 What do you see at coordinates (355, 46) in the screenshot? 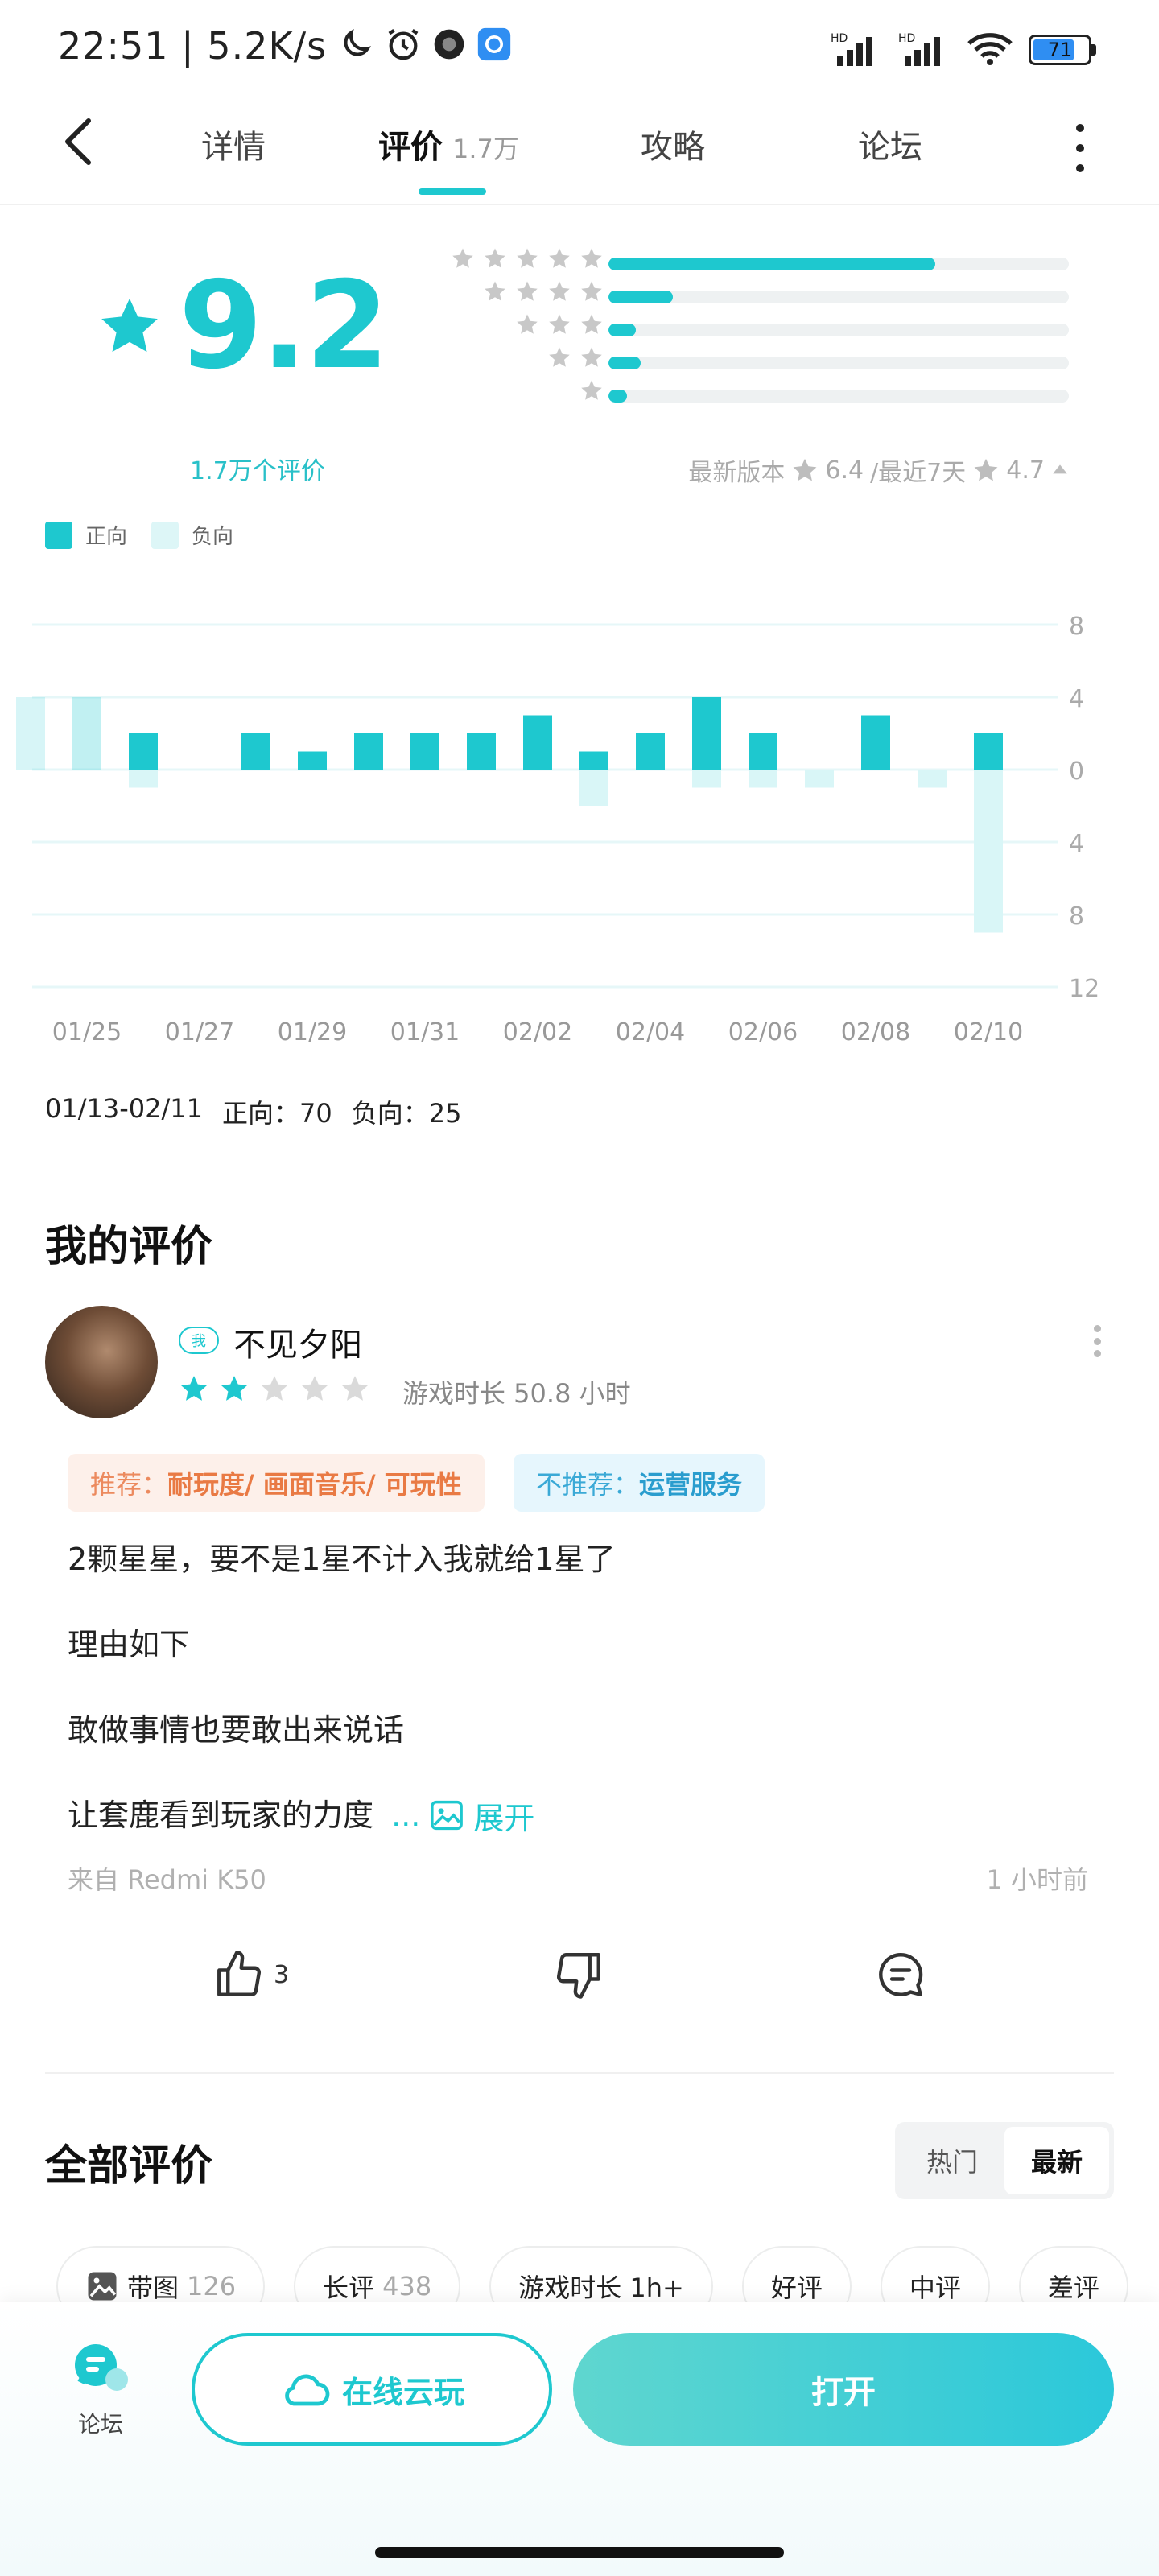
I see `moon-icon` at bounding box center [355, 46].